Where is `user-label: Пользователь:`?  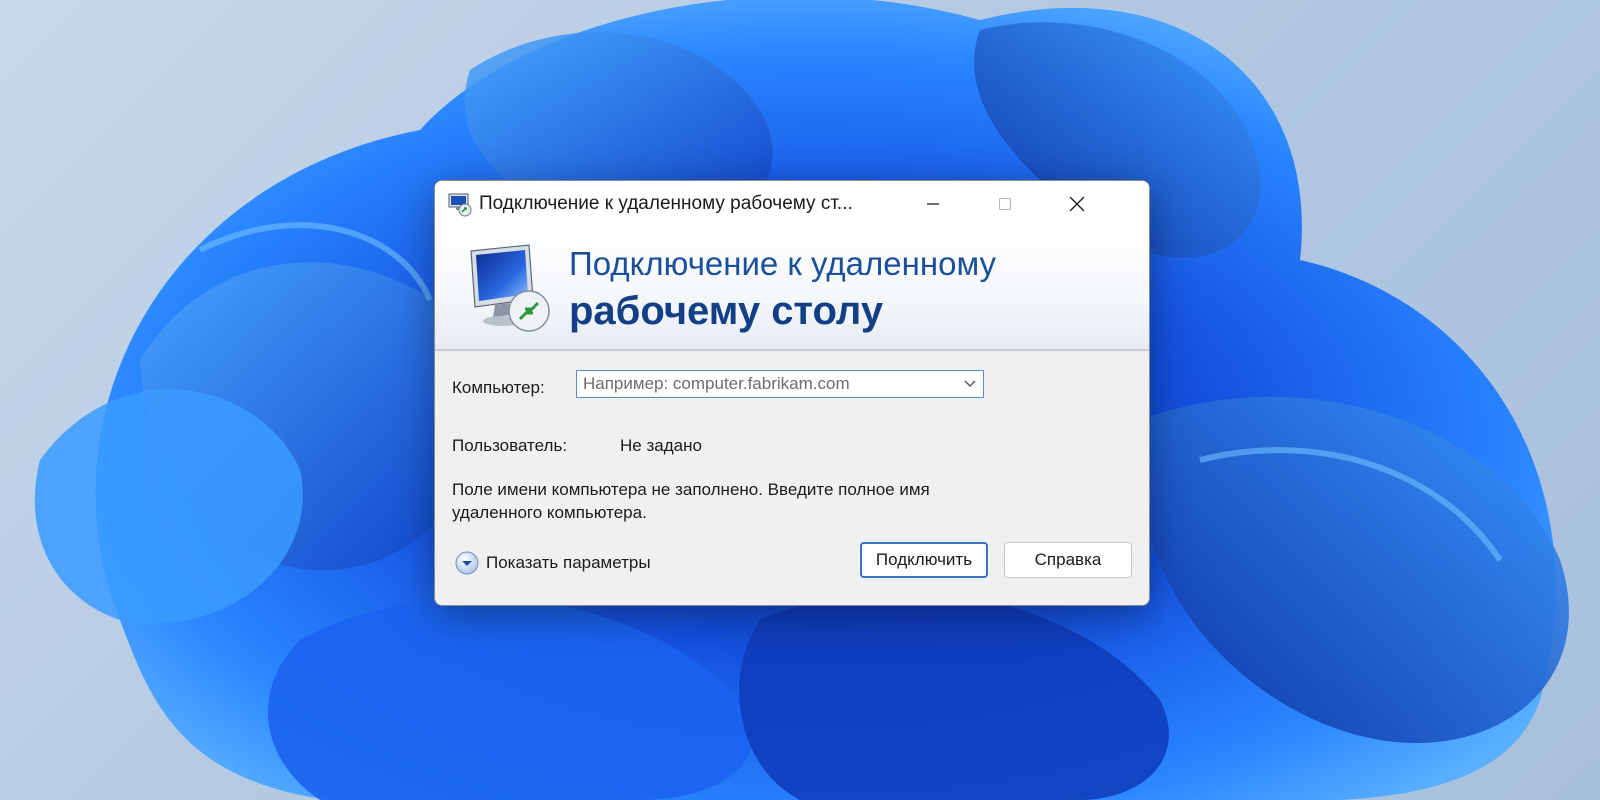 user-label: Пользователь: is located at coordinates (510, 445).